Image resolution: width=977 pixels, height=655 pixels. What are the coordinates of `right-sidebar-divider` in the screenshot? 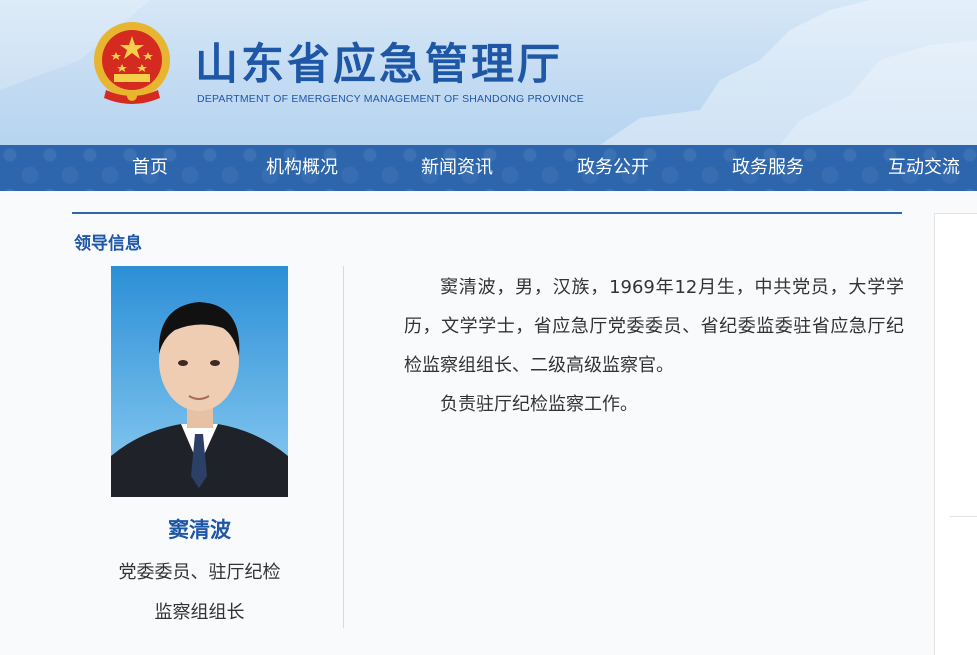 It's located at (963, 516).